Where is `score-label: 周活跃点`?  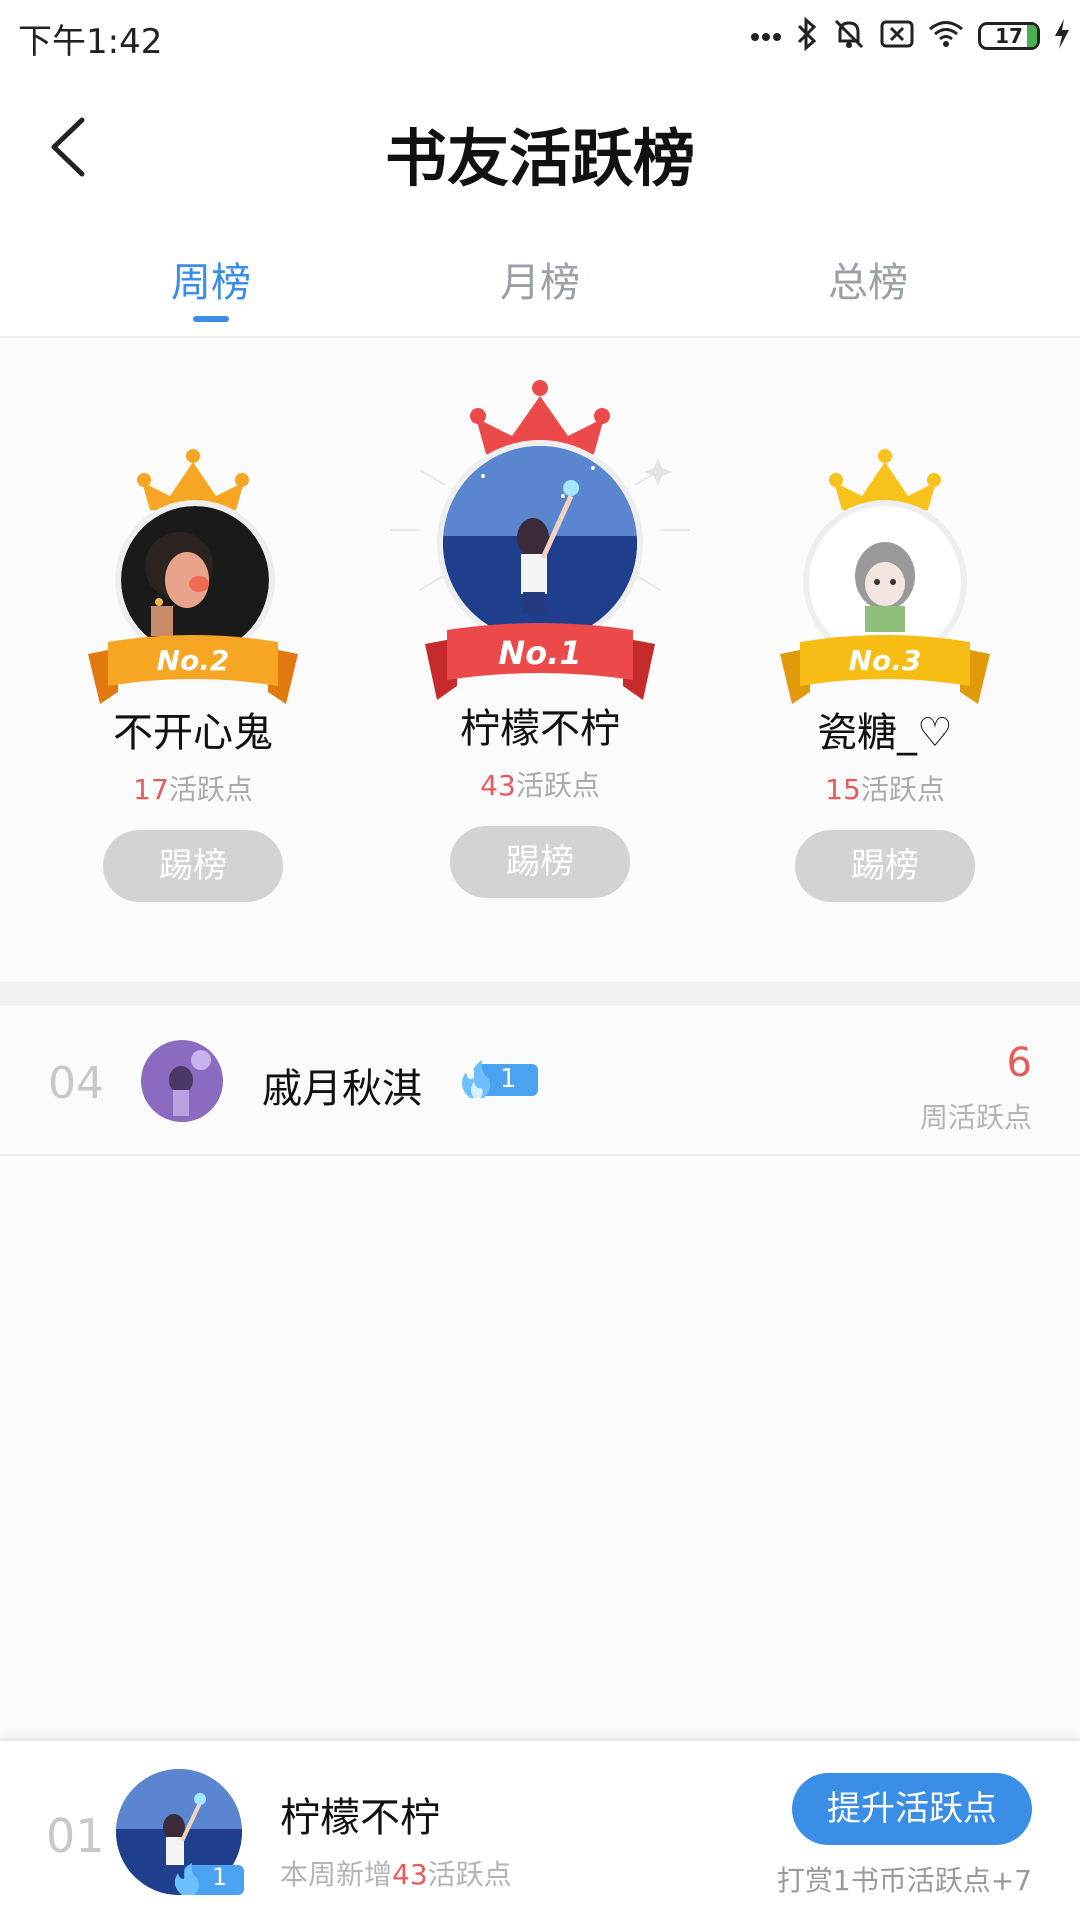
score-label: 周活跃点 is located at coordinates (975, 1117).